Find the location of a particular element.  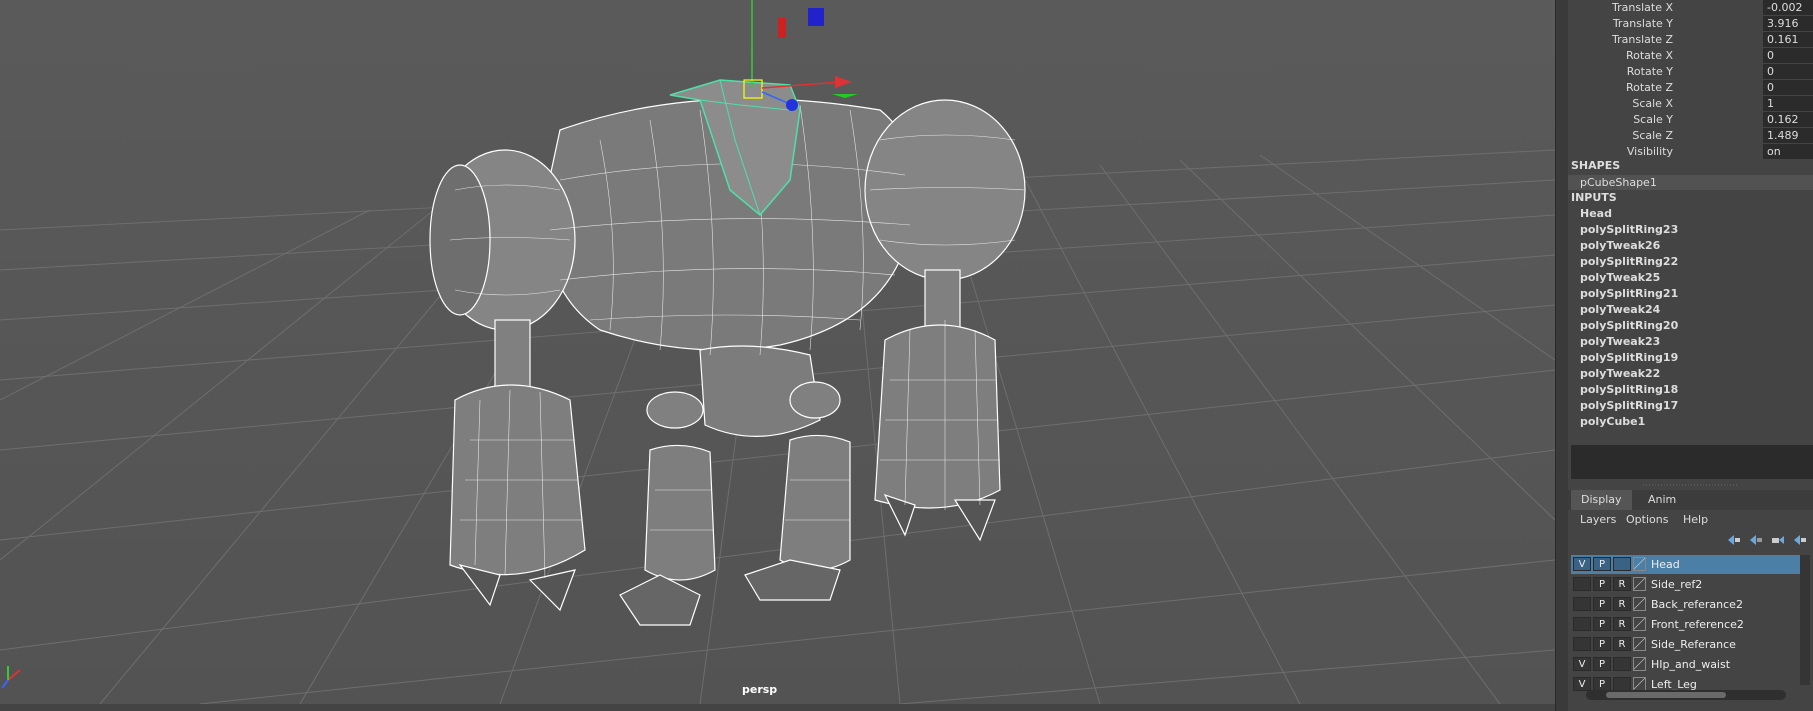

attr-value-field: 1 is located at coordinates (1788, 103).